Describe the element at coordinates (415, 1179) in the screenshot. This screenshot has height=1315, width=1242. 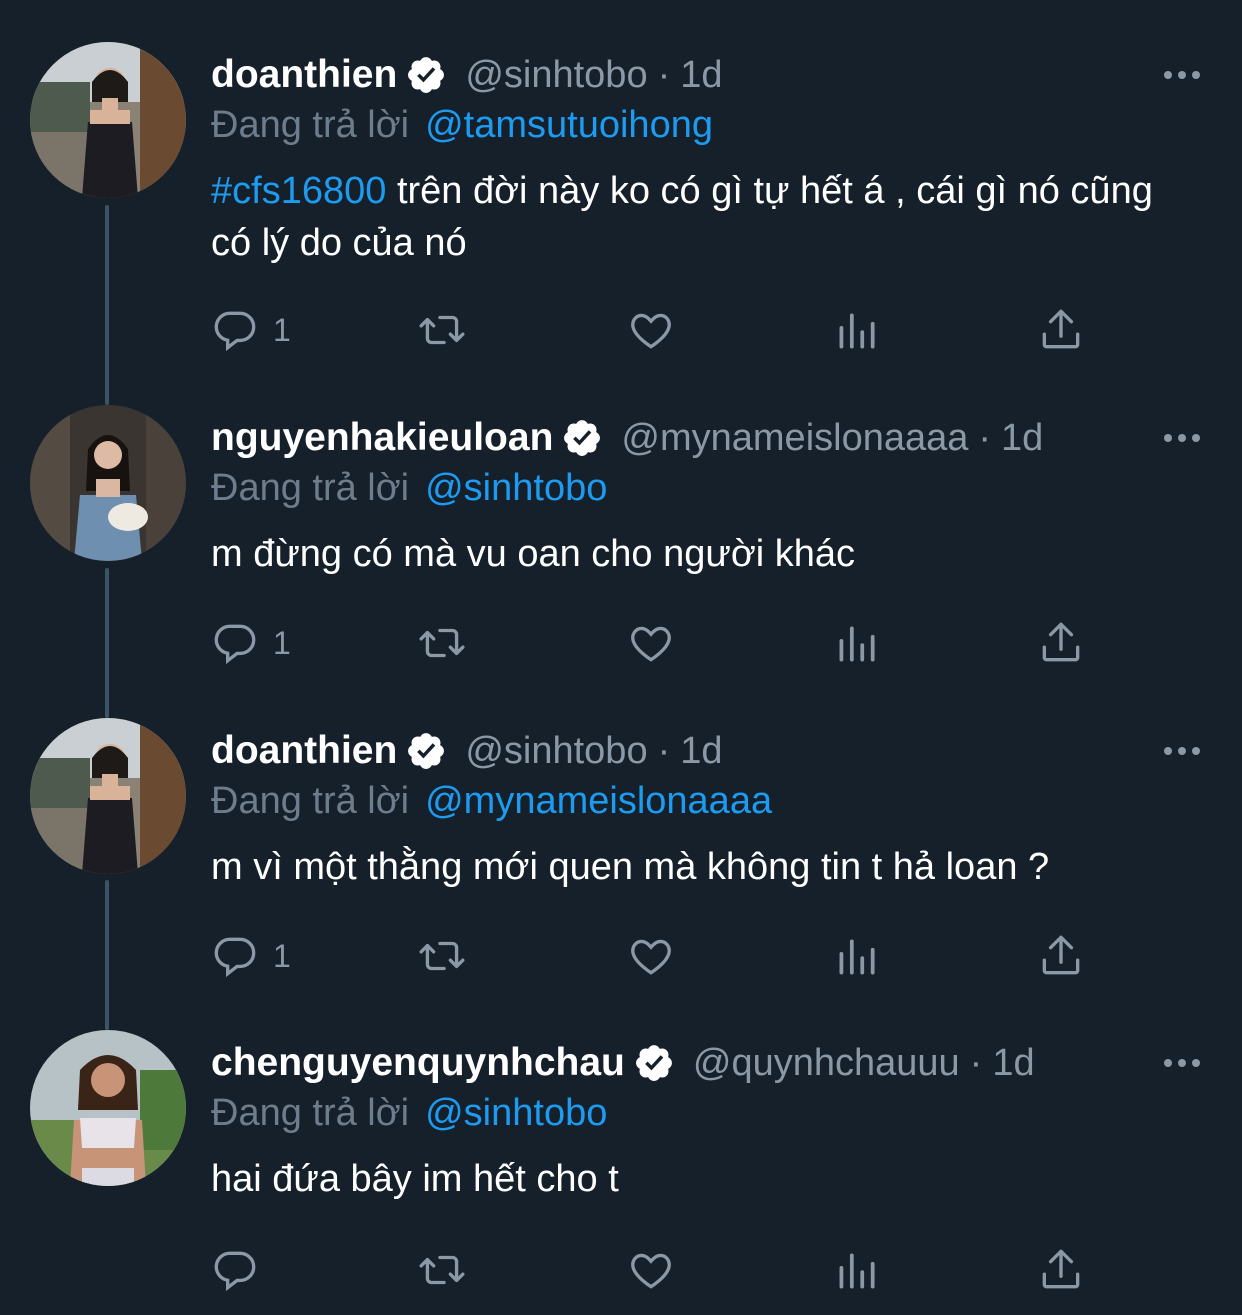
I see `tweet-text-content: hai đứa bây im hết cho t` at that location.